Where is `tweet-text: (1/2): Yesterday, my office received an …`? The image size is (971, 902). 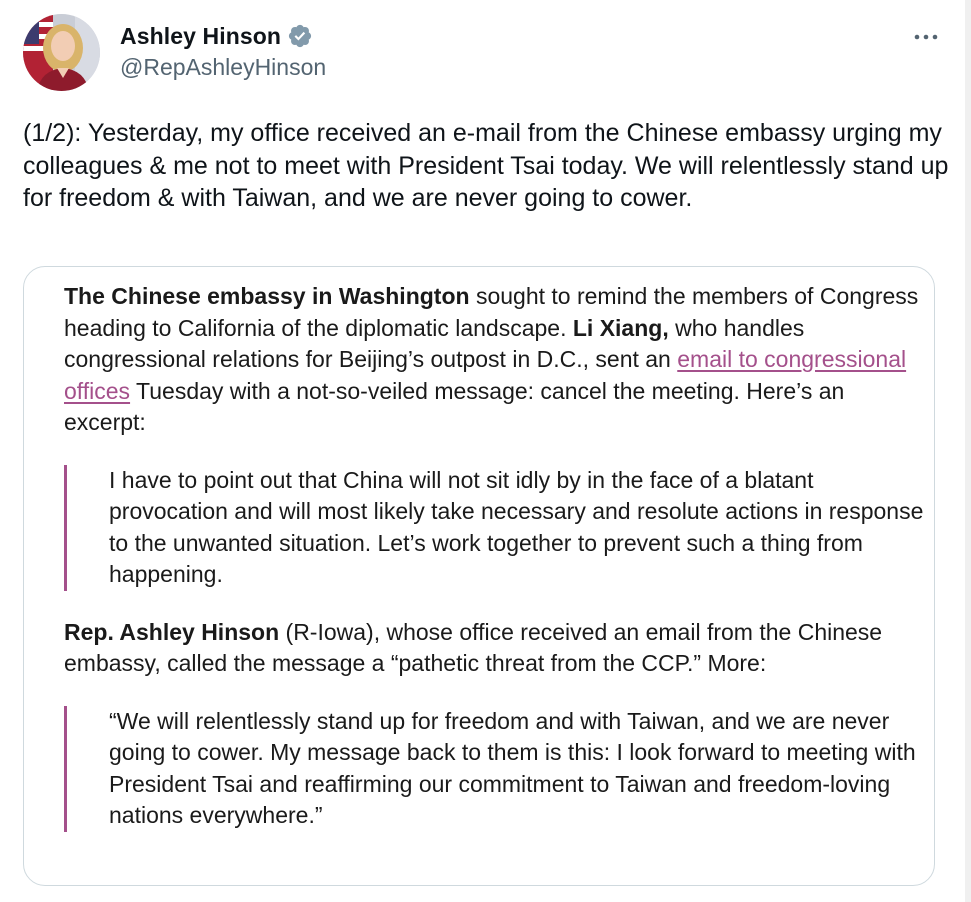
tweet-text: (1/2): Yesterday, my office received an … is located at coordinates (486, 165).